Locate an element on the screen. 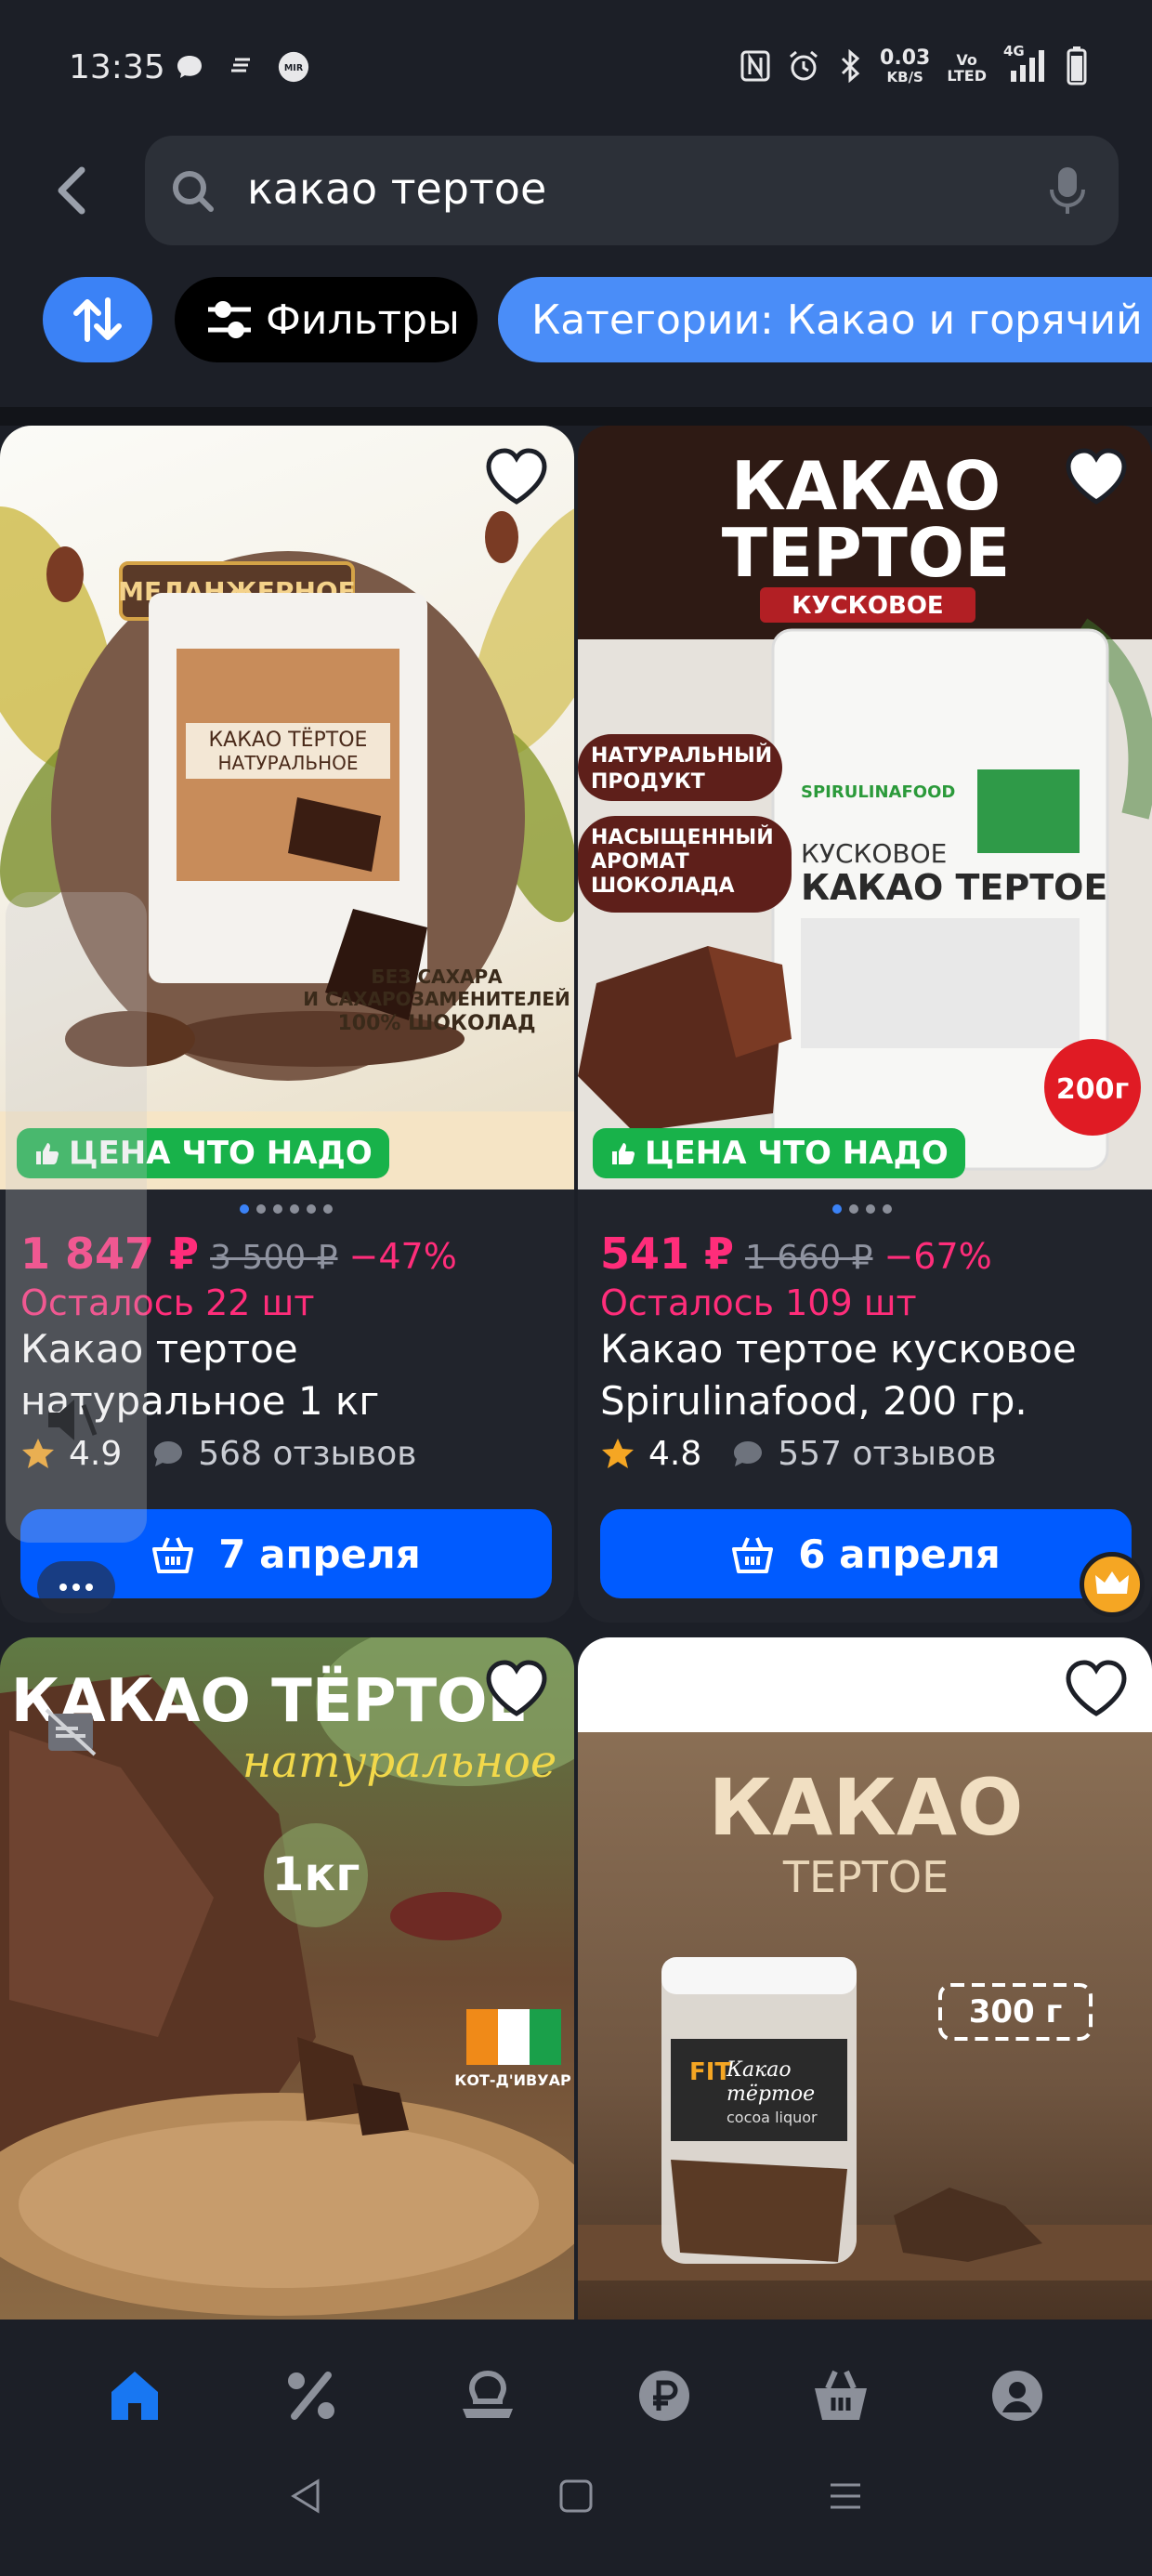 The image size is (1152, 2576). more-options-icon is located at coordinates (76, 1587).